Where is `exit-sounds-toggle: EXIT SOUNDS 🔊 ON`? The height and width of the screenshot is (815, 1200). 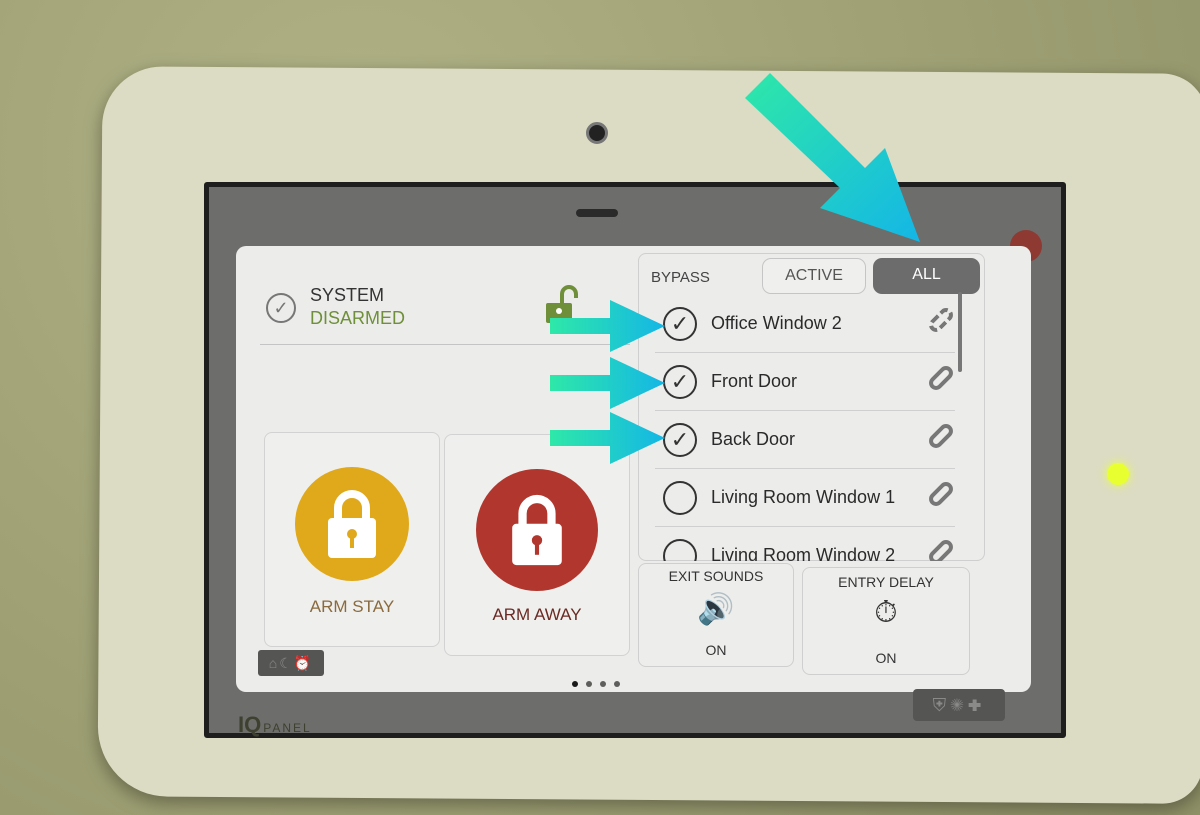 exit-sounds-toggle: EXIT SOUNDS 🔊 ON is located at coordinates (716, 615).